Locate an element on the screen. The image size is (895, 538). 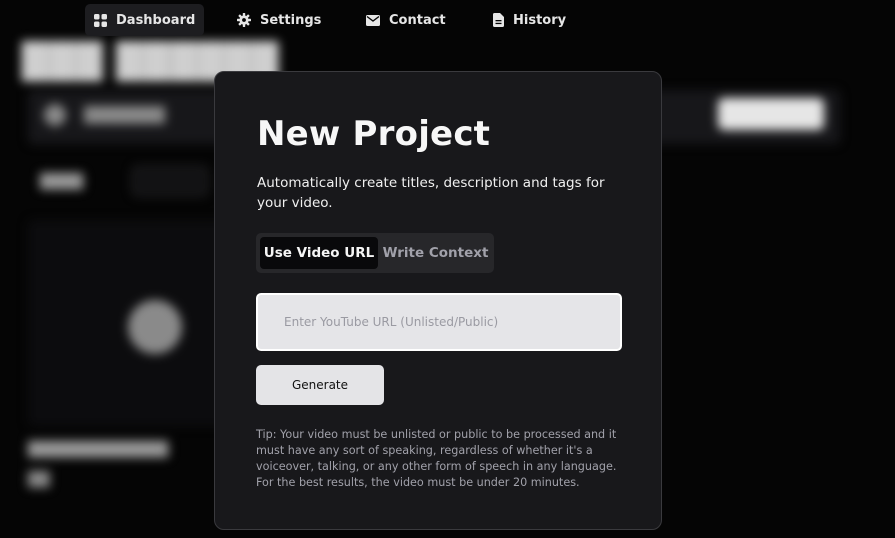
nav-item-history: History is located at coordinates (529, 20).